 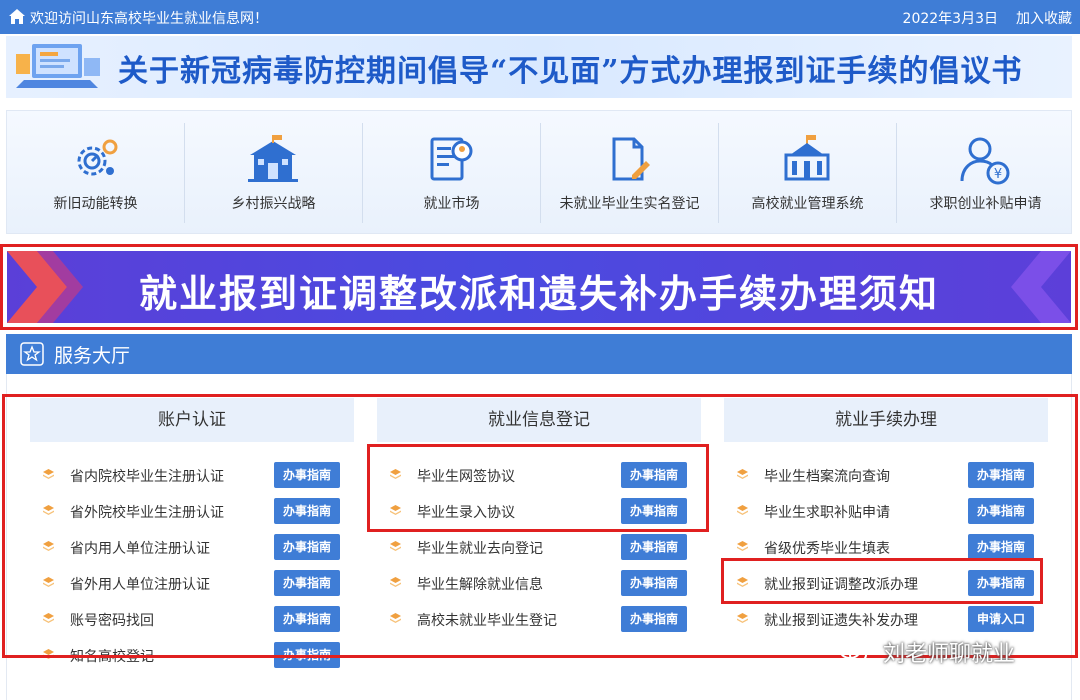 I want to click on document-edit-icon, so click(x=631, y=159).